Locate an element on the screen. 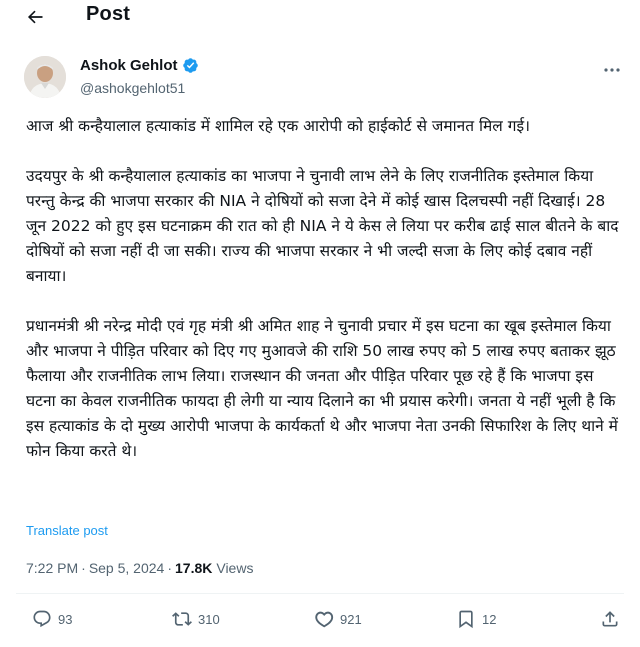 This screenshot has height=647, width=640. more-options-button is located at coordinates (612, 70).